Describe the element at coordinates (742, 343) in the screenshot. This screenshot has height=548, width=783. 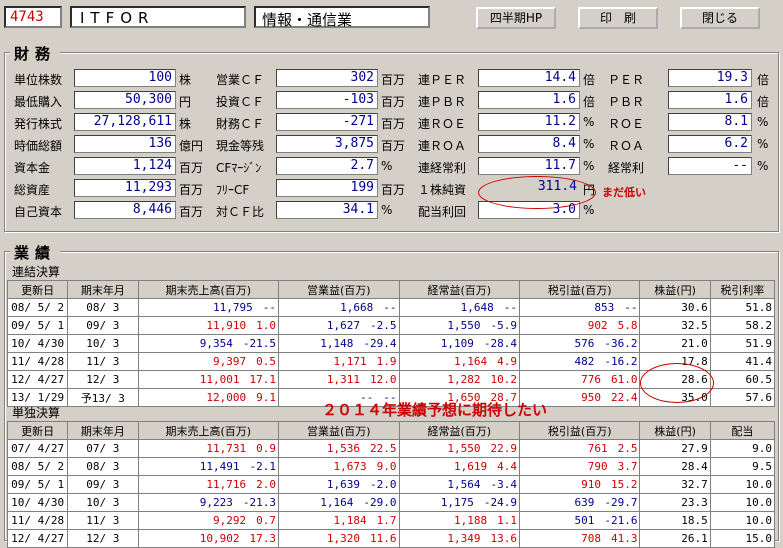
I see `table-cell: 51.9` at that location.